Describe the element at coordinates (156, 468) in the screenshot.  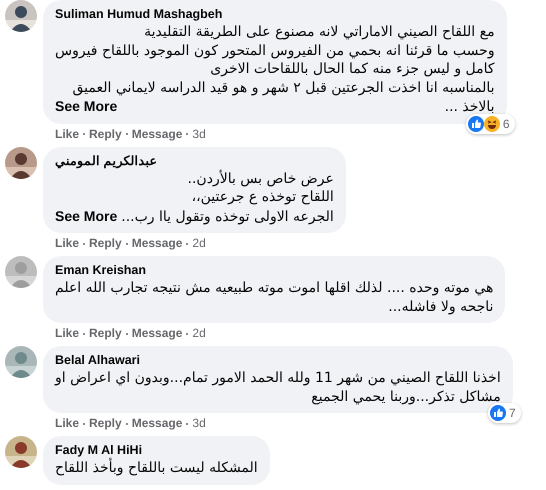
I see `comment-text: المشكله ليست باللقاح وبأخذ اللقاح` at that location.